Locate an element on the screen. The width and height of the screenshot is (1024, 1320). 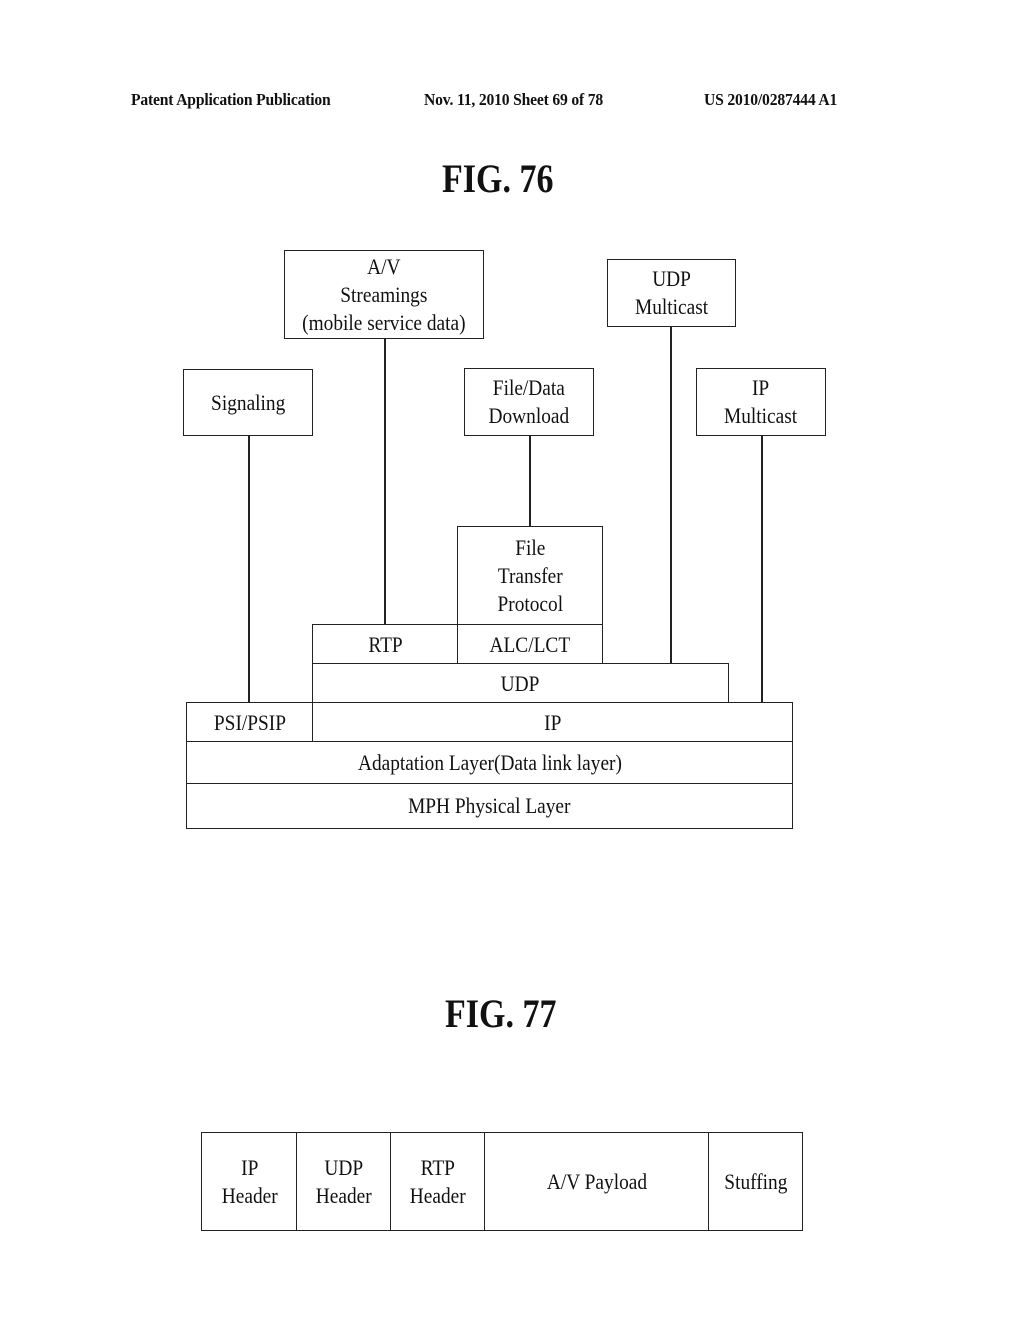
adaptation-layer: Adaptation Layer(Data link layer) is located at coordinates (489, 763).